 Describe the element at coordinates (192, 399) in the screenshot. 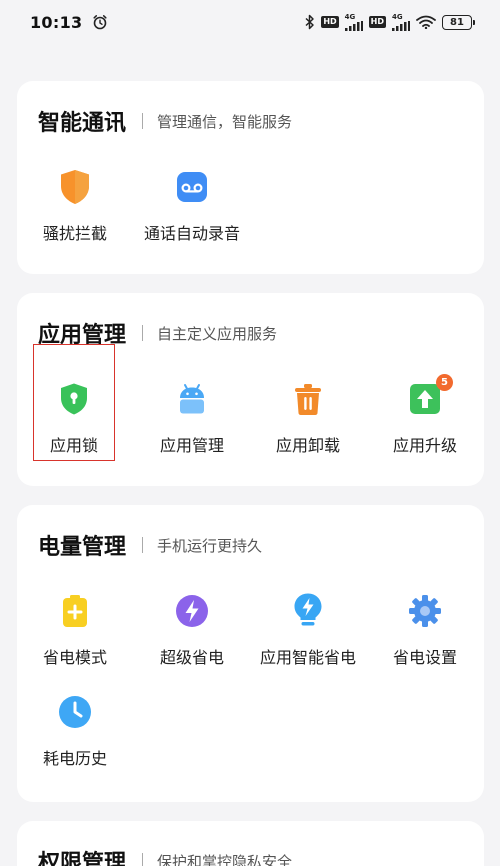

I see `android-icon` at that location.